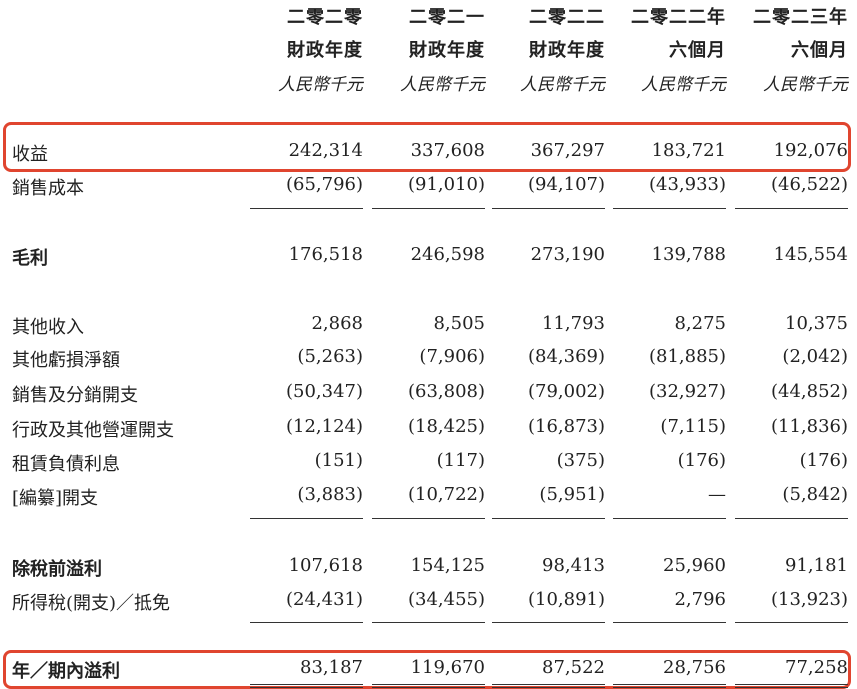 This screenshot has width=857, height=689. I want to click on row-value: (63,808), so click(446, 391).